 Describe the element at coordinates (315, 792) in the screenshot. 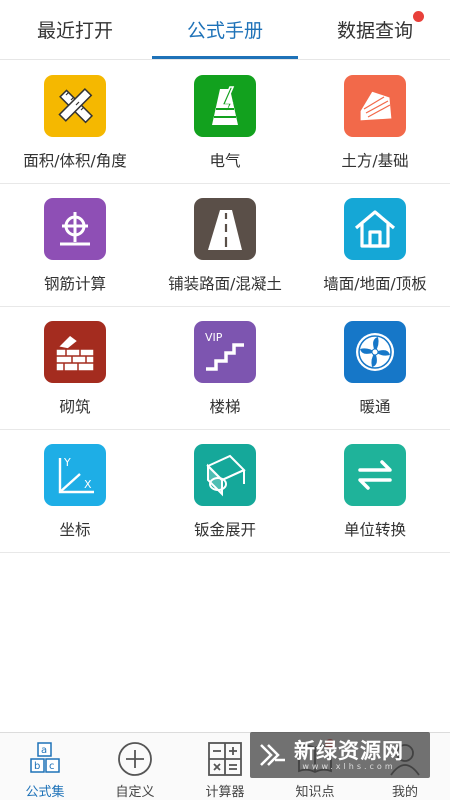

I see `nav-label: 知识点` at that location.